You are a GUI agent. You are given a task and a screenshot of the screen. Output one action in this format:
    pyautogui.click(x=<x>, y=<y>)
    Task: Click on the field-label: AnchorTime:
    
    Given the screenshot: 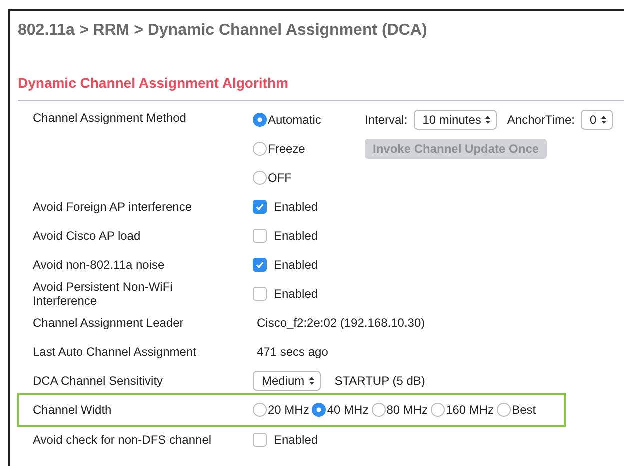 What is the action you would take?
    pyautogui.click(x=541, y=119)
    